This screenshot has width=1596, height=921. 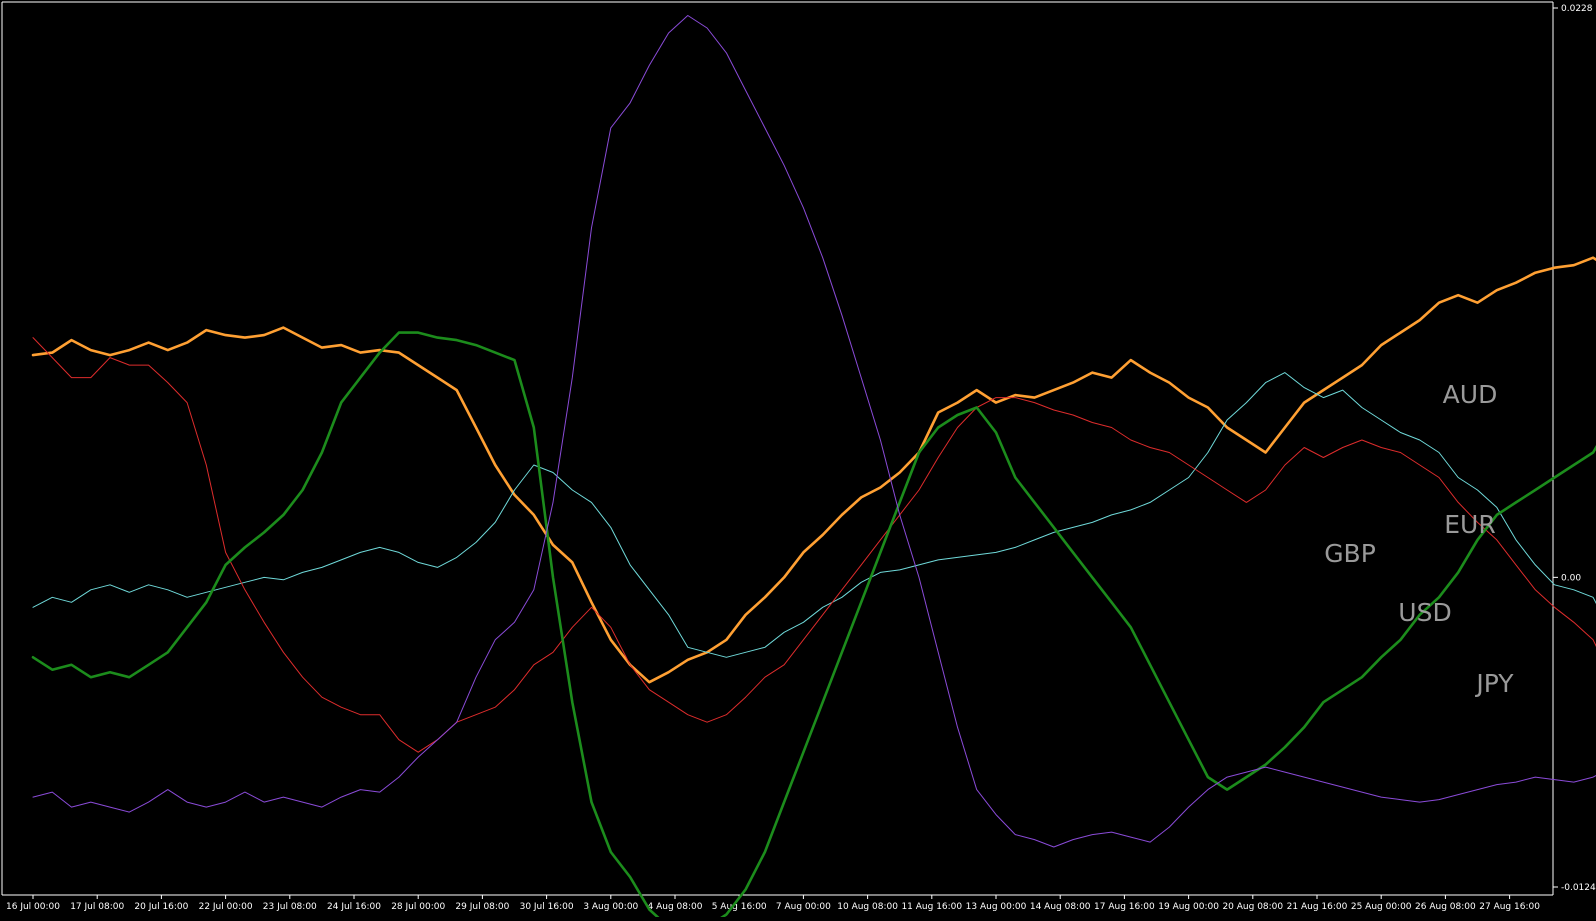 I want to click on x-tick-label: 17 Aug 16:00, so click(x=1124, y=907).